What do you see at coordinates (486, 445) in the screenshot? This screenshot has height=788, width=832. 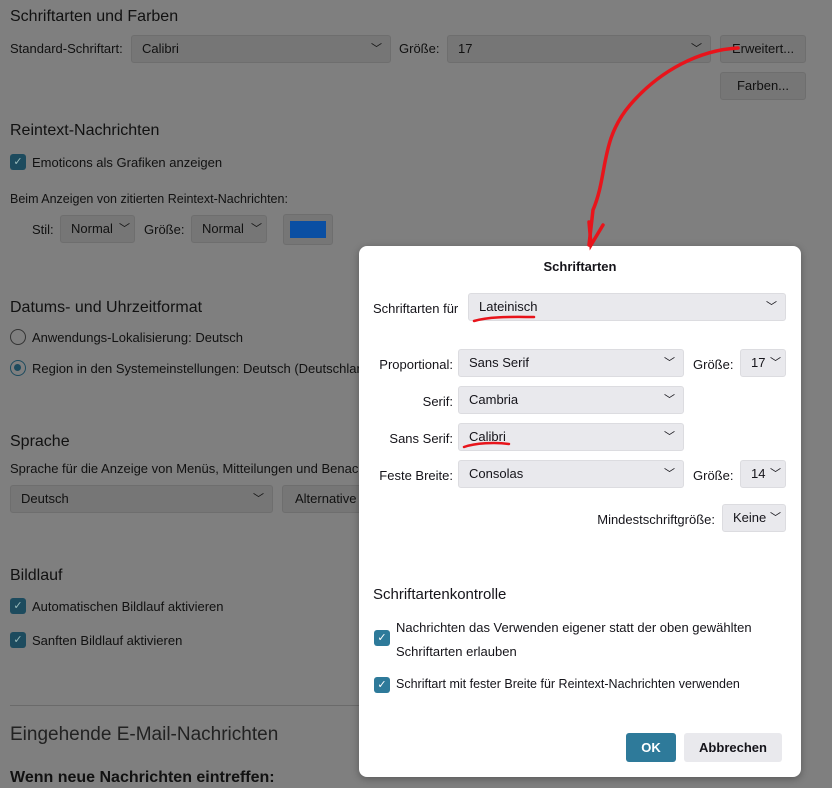 I see `underline-calibri` at bounding box center [486, 445].